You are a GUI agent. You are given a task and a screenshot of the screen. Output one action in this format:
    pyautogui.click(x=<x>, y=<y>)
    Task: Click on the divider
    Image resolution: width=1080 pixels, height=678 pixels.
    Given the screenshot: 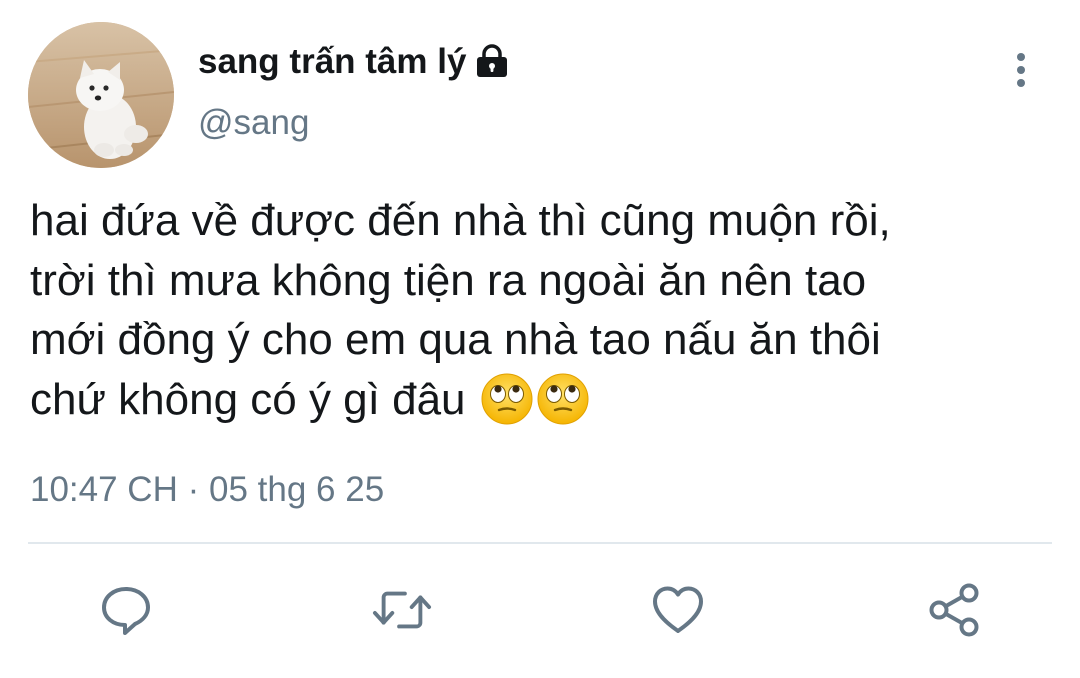 What is the action you would take?
    pyautogui.click(x=540, y=543)
    